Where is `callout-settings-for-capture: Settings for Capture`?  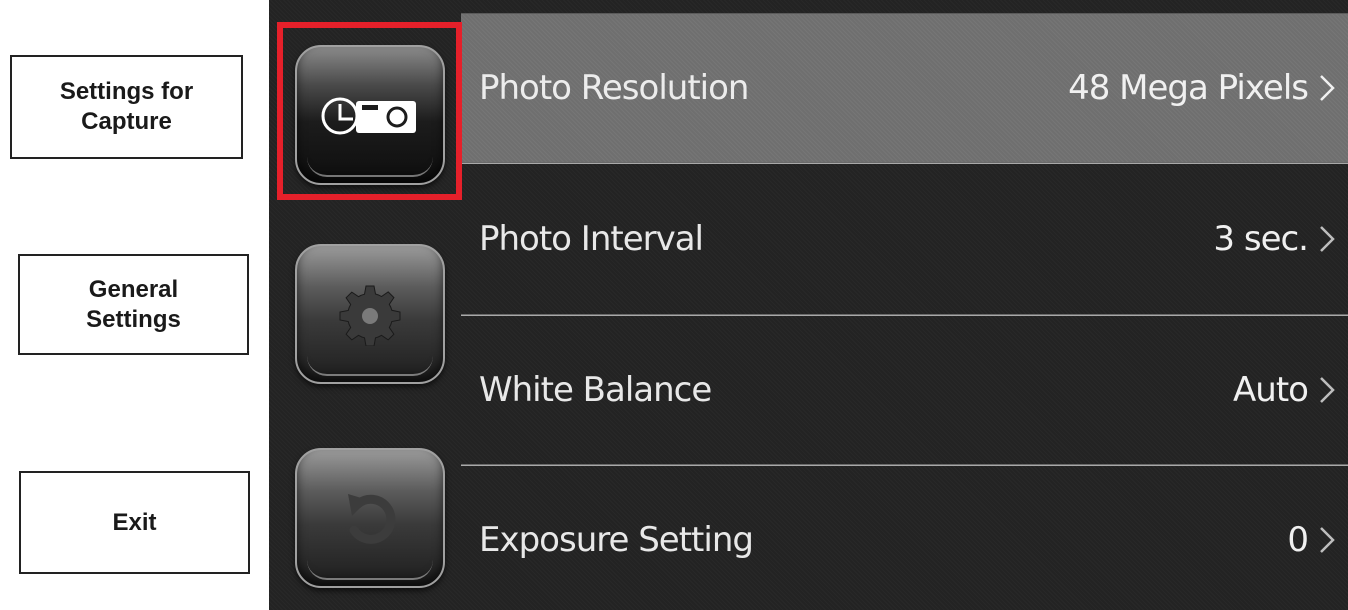
callout-settings-for-capture: Settings for Capture is located at coordinates (126, 107).